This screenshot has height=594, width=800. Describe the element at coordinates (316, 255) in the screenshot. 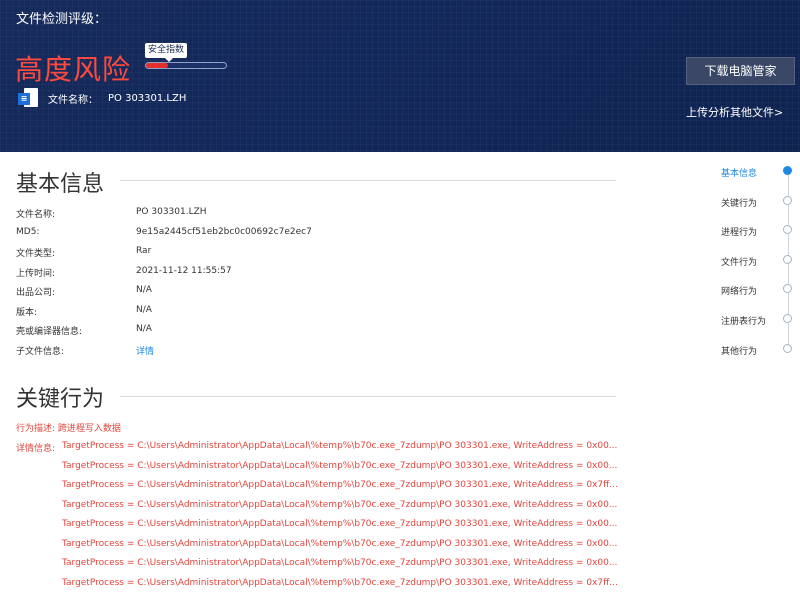

I see `info-row: 文件类型: Rar` at that location.